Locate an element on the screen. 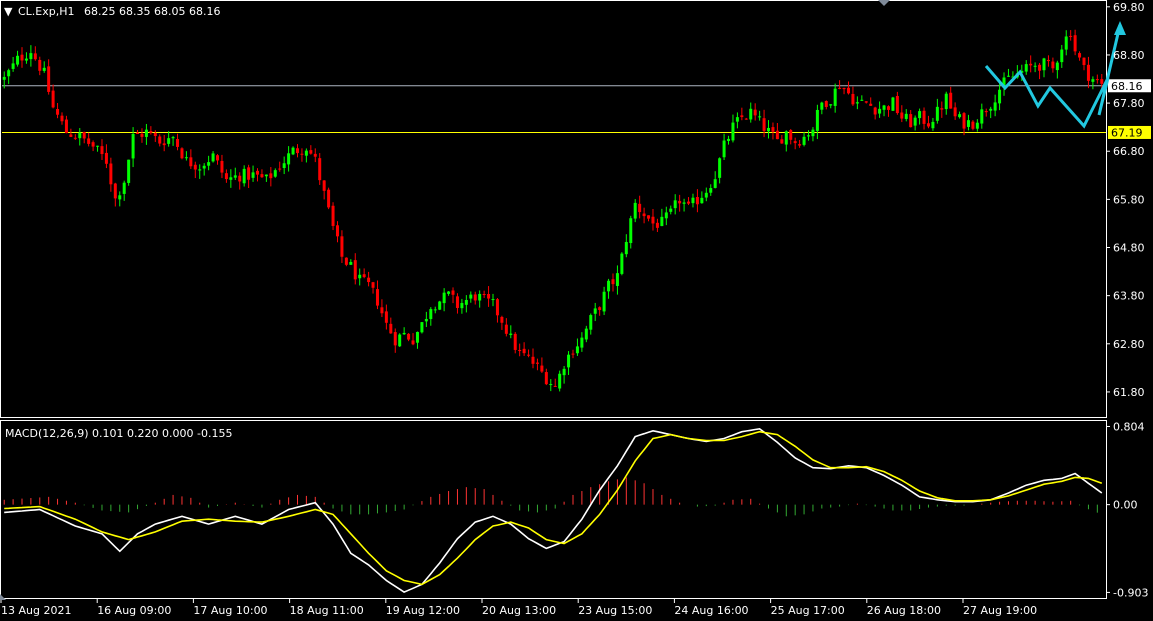 The width and height of the screenshot is (1153, 621). time-tick-label: 25 Aug 17:00 is located at coordinates (808, 610).